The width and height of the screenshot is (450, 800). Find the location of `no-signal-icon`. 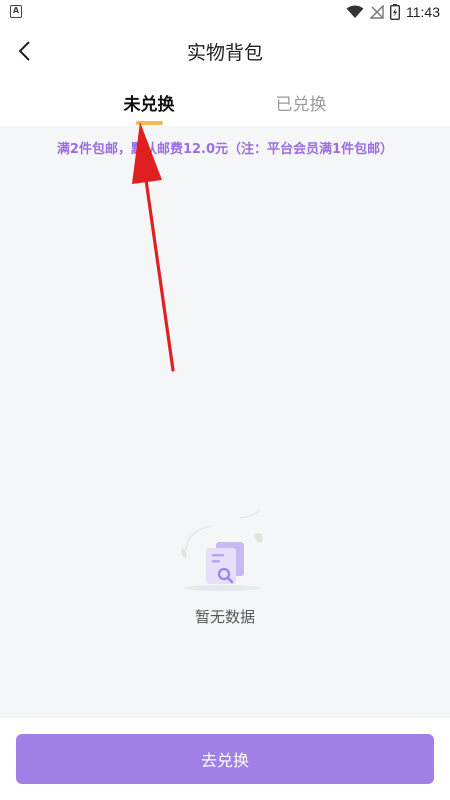

no-signal-icon is located at coordinates (377, 12).